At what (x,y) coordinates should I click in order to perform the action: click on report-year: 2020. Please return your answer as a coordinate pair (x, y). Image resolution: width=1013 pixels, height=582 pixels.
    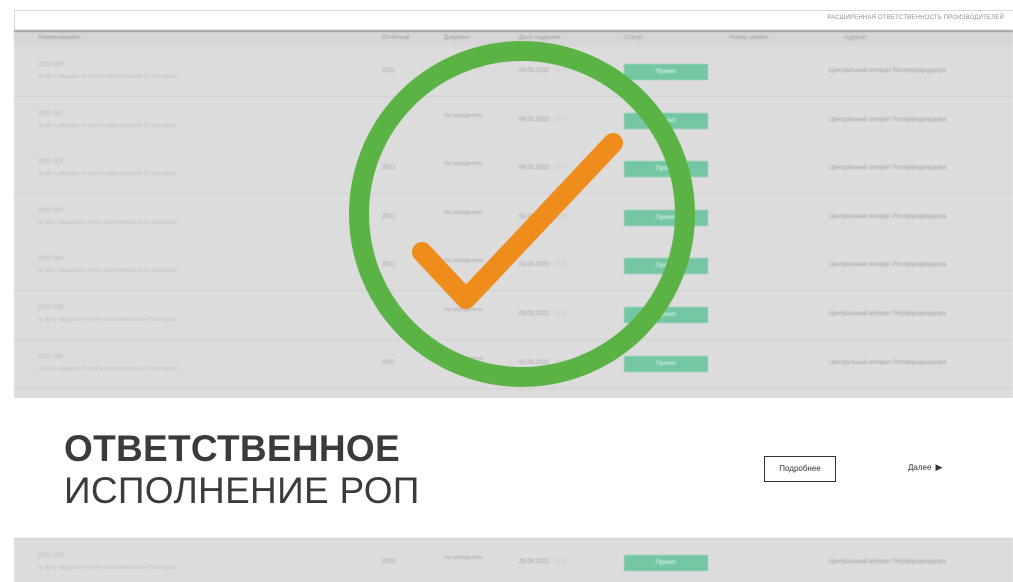
    Looking at the image, I should click on (389, 562).